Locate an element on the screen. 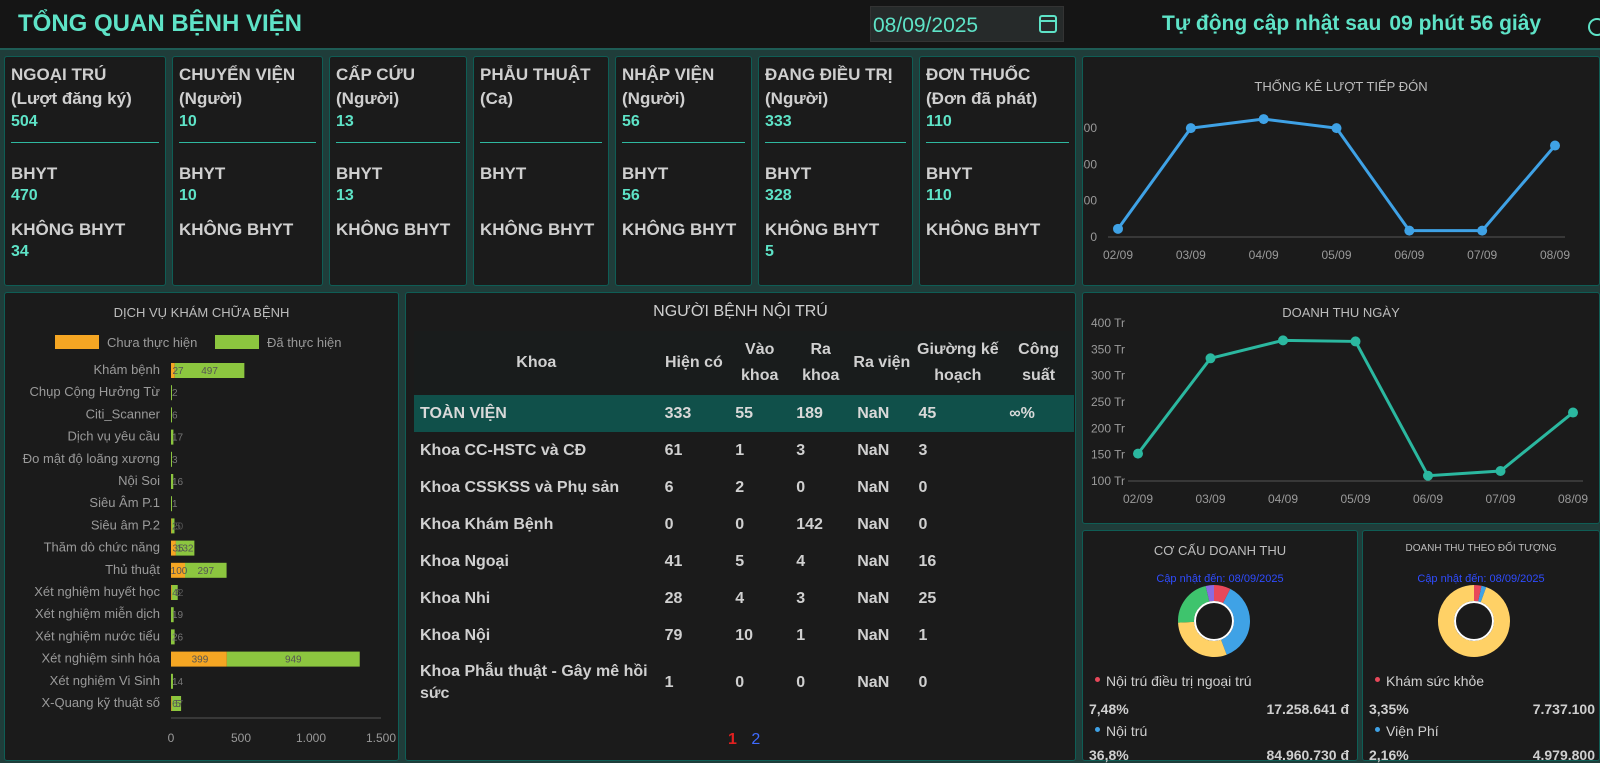  table-cell: 41 is located at coordinates (673, 561).